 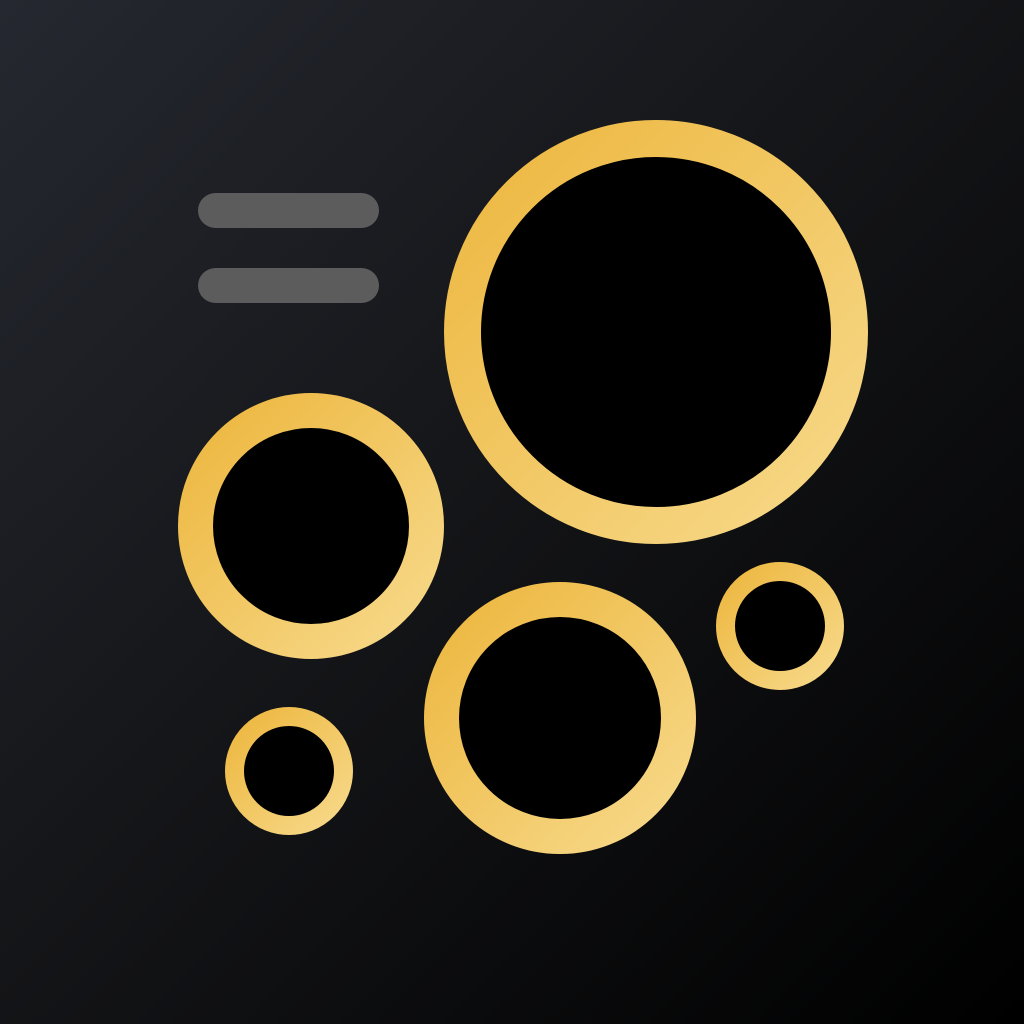 I want to click on bubble-small-right, so click(x=780, y=626).